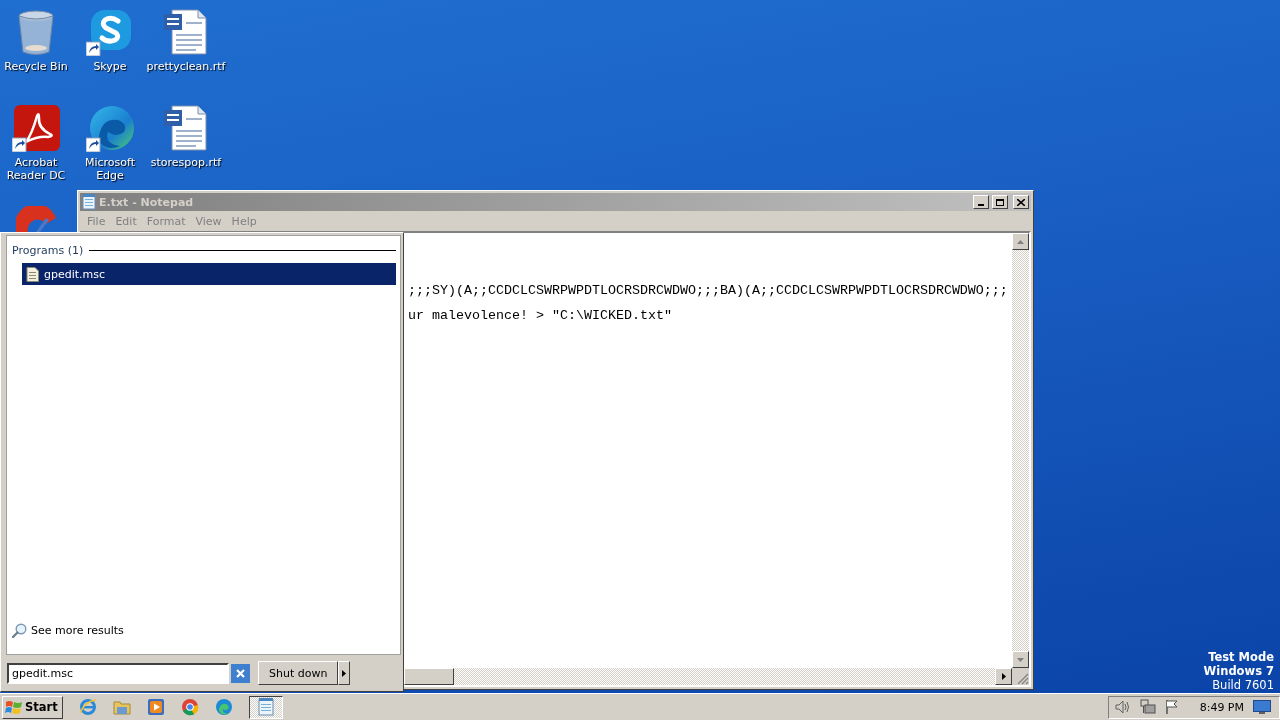  I want to click on text-line: ur malevolence! > "C:\WICKED.txt", so click(540, 315).